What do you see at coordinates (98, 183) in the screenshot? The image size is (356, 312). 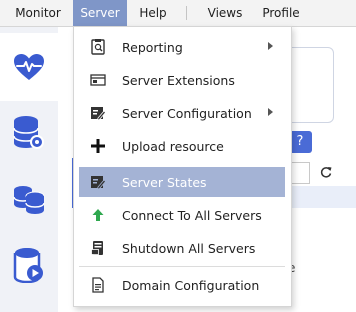 I see `states-icon` at bounding box center [98, 183].